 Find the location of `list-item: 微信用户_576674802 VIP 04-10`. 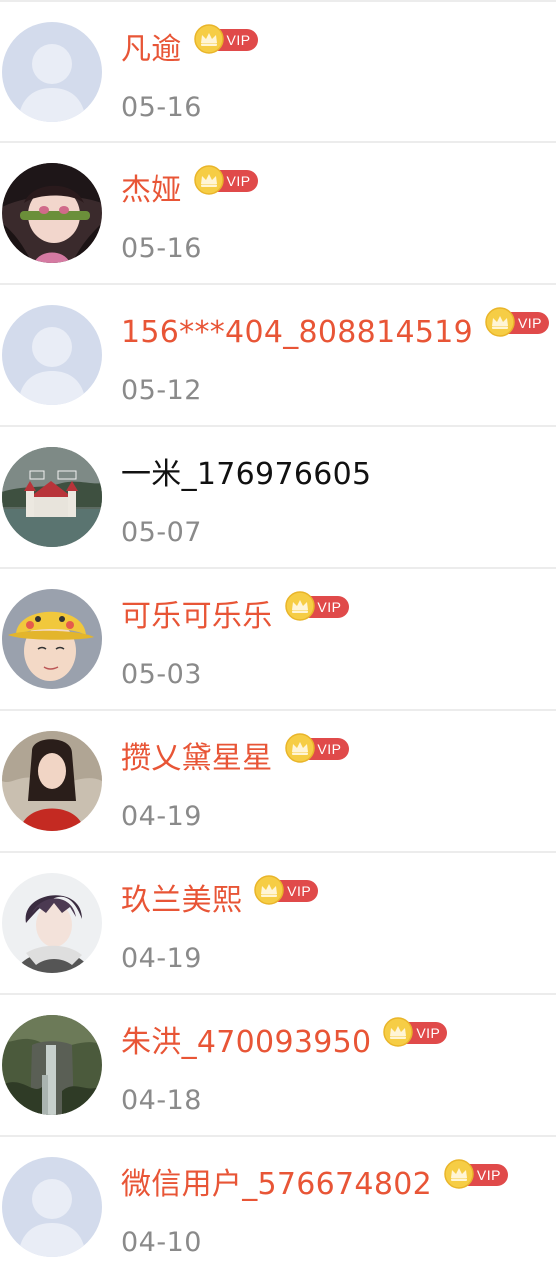

list-item: 微信用户_576674802 VIP 04-10 is located at coordinates (278, 1208).